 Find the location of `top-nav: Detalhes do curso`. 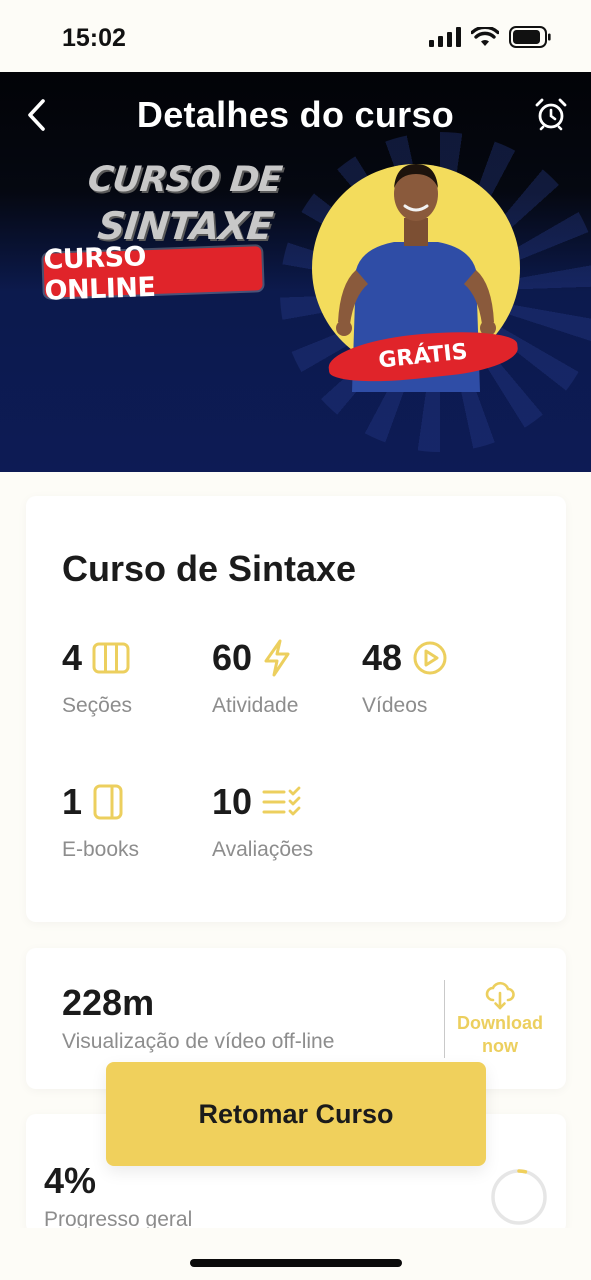

top-nav: Detalhes do curso is located at coordinates (295, 115).